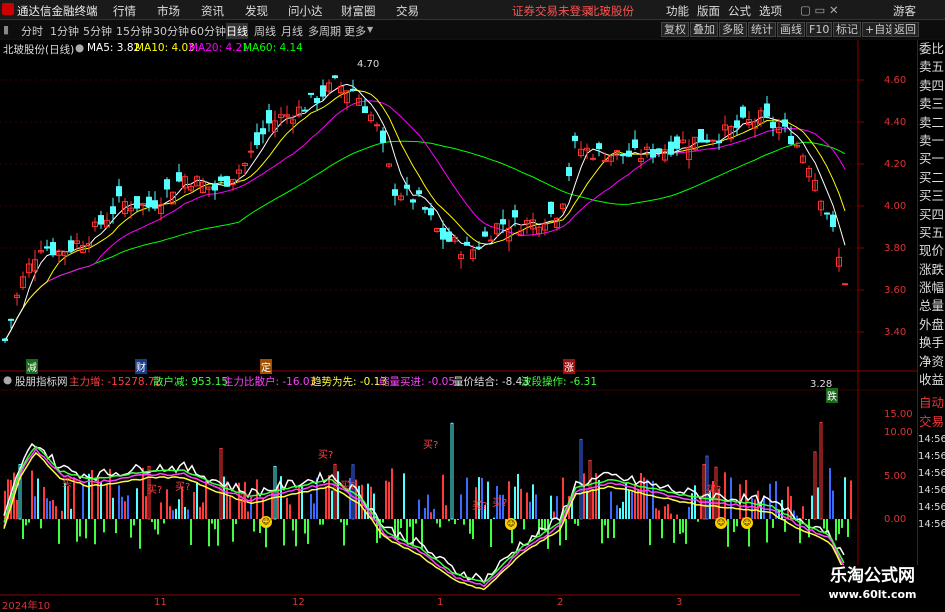 The width and height of the screenshot is (945, 612). Describe the element at coordinates (931, 67) in the screenshot. I see `panel-item-sell5: 卖五` at that location.